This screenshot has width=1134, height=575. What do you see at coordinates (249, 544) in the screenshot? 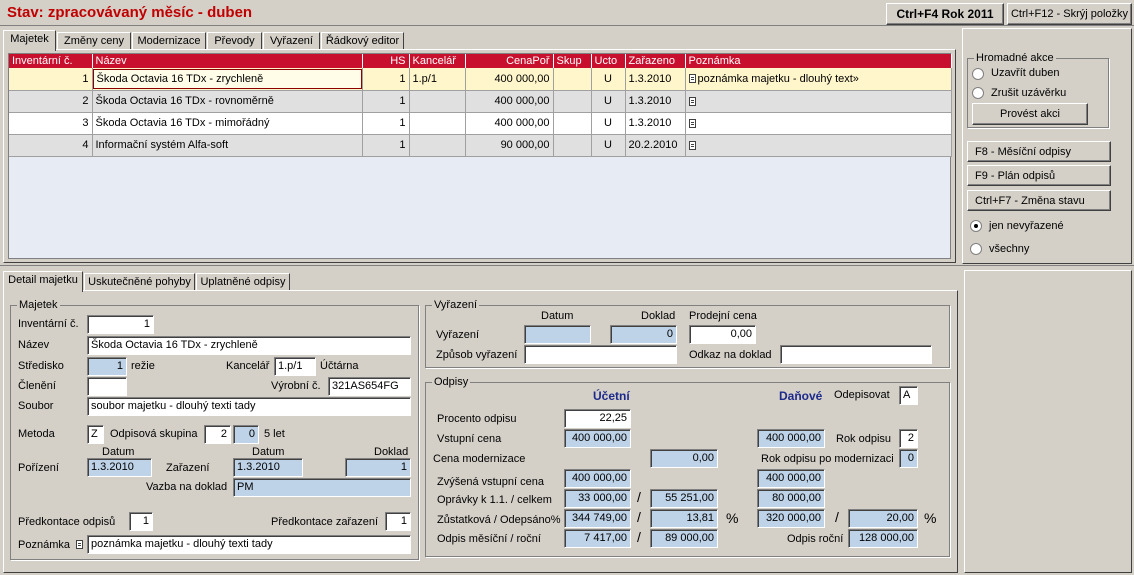
I see `note-field: poznámka majetku - dlouhý texti tady` at bounding box center [249, 544].